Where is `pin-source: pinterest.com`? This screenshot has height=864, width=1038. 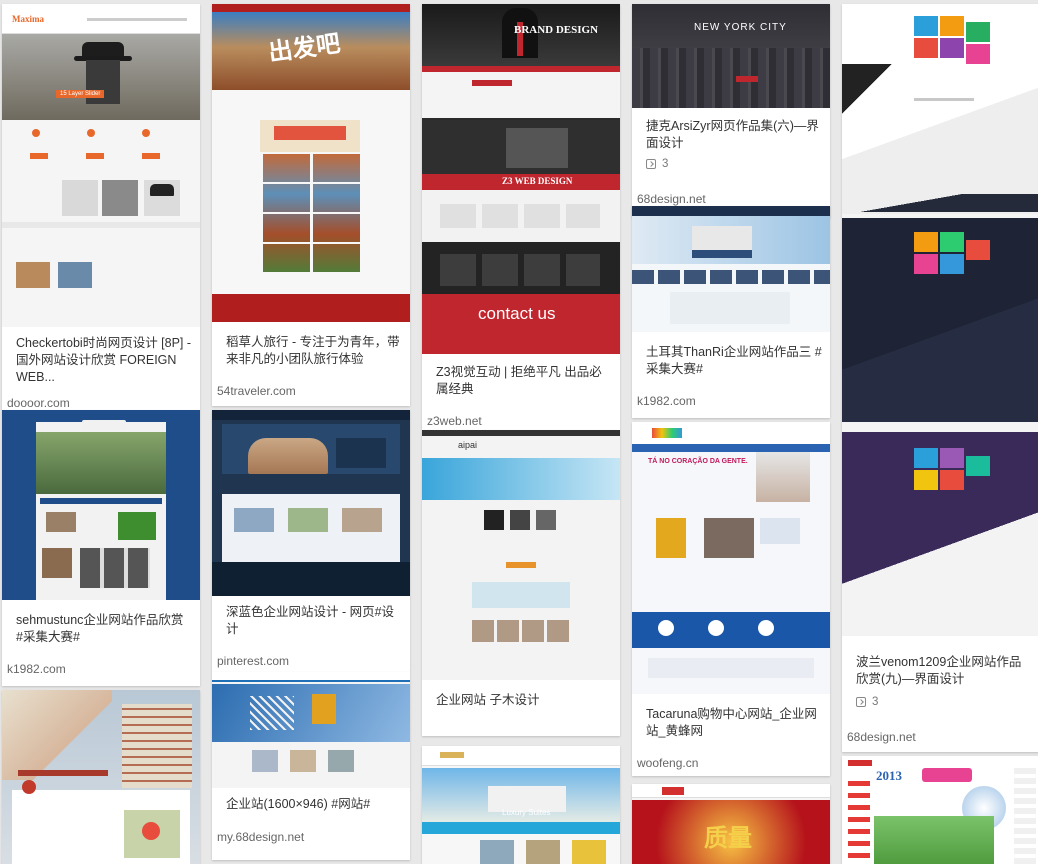
pin-source: pinterest.com is located at coordinates (311, 661).